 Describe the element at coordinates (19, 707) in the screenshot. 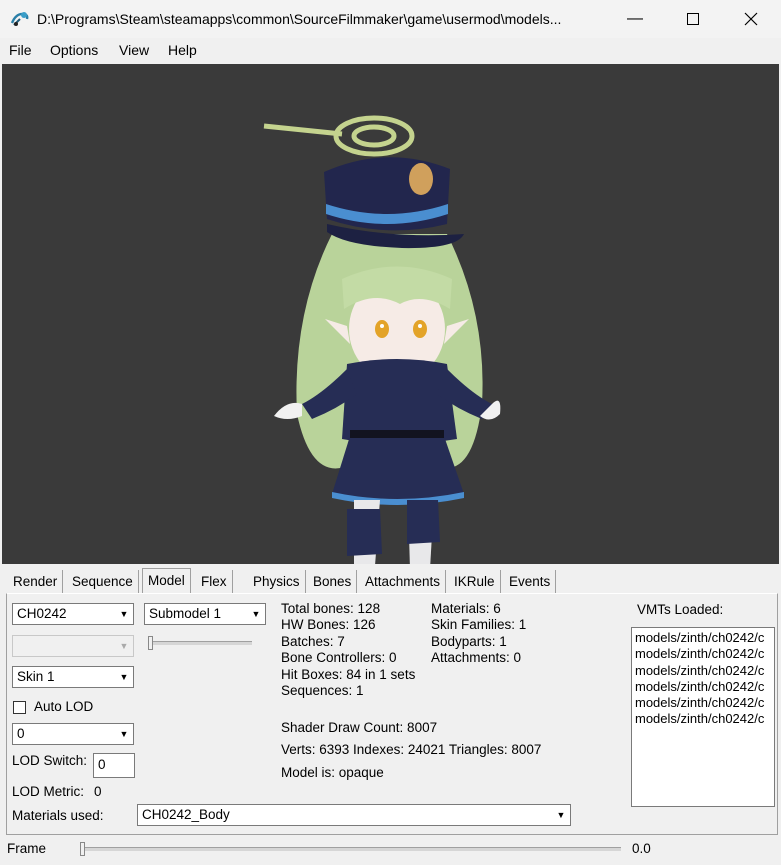

I see `auto-lod-checkbox` at that location.